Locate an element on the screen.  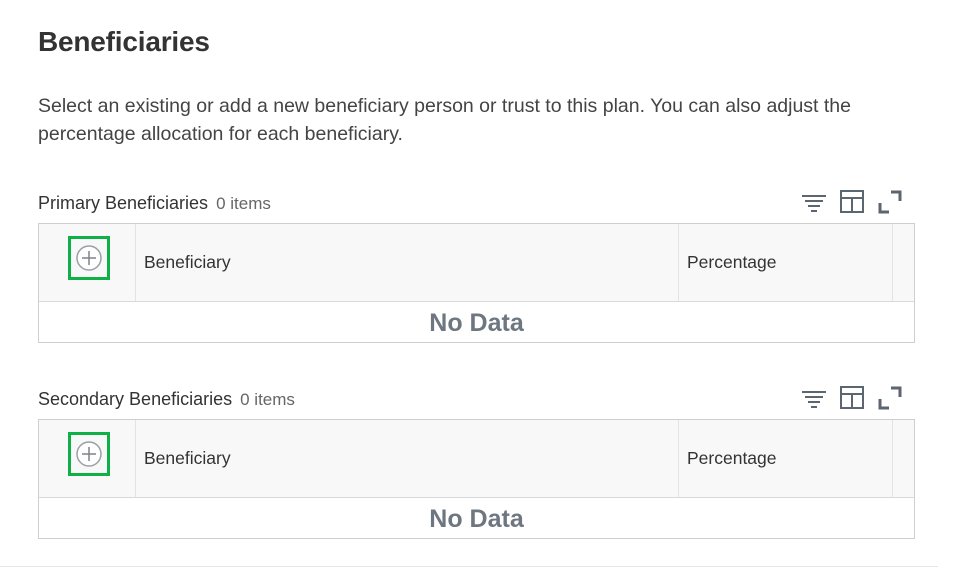
section-title: Primary Beneficiaries 0 items is located at coordinates (154, 203).